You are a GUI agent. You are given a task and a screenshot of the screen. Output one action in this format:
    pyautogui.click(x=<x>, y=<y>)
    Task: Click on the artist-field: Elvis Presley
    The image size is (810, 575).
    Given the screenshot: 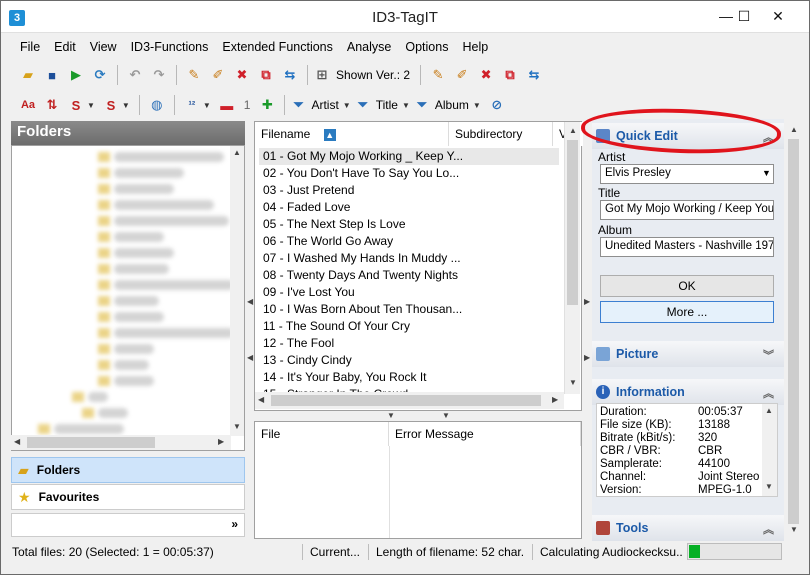 What is the action you would take?
    pyautogui.click(x=687, y=174)
    